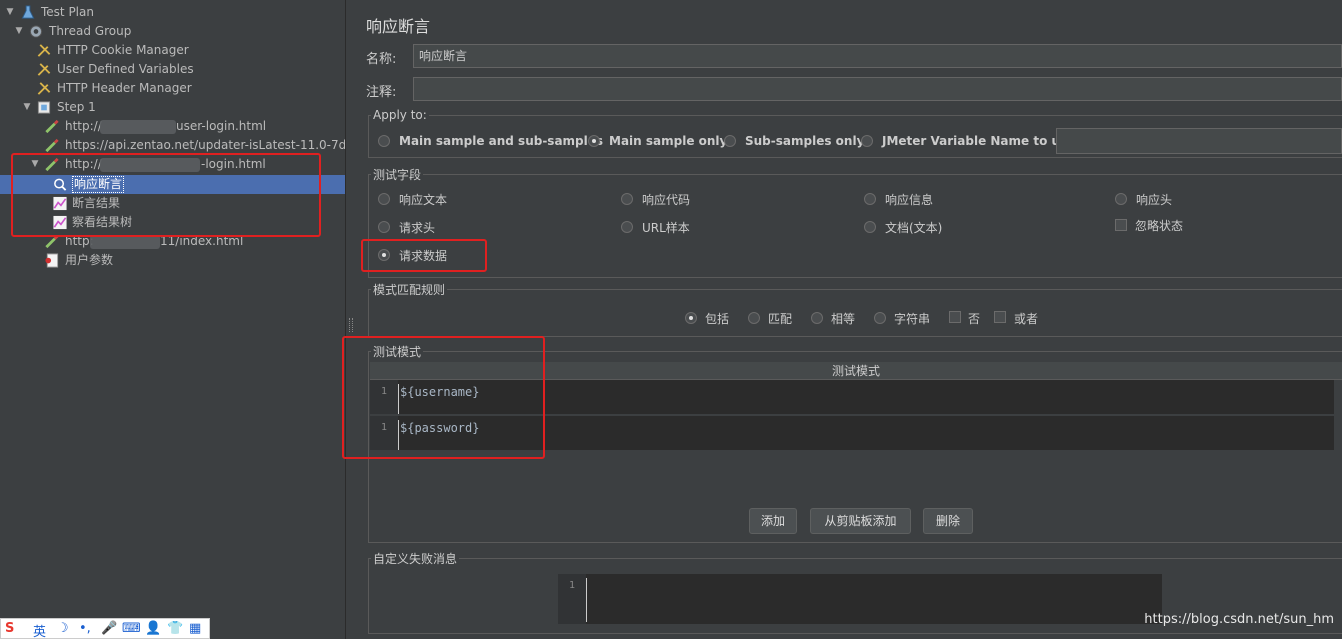  What do you see at coordinates (175, 628) in the screenshot?
I see `skin-icon: 👕` at bounding box center [175, 628].